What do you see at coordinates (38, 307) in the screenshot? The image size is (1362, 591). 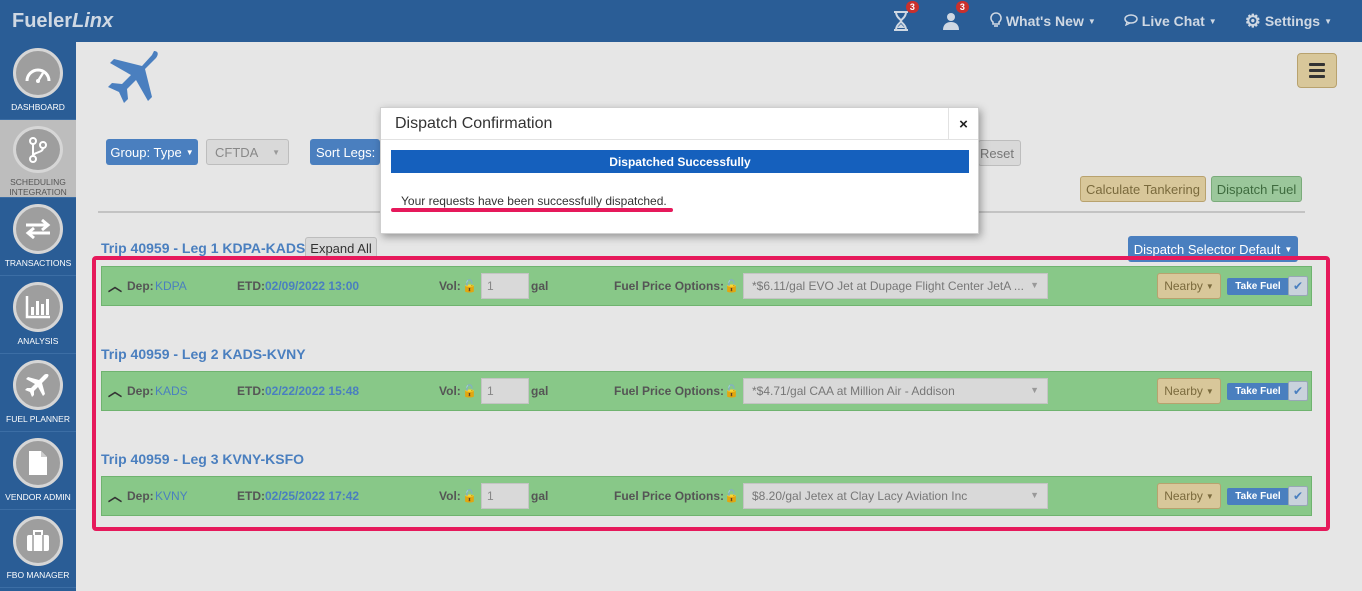 I see `bar-chart-icon` at bounding box center [38, 307].